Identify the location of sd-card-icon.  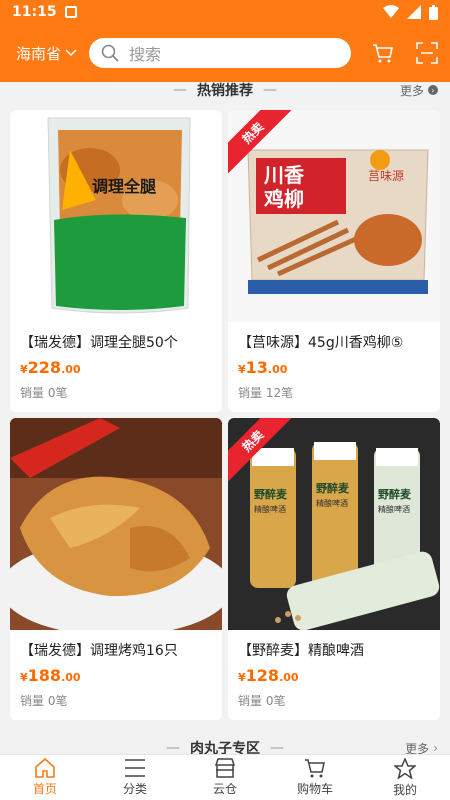
(70, 12).